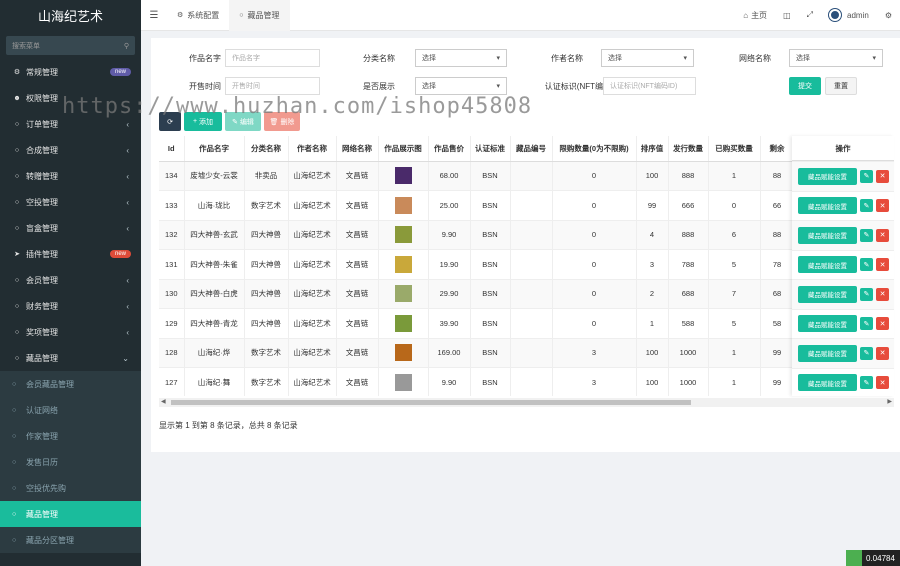  What do you see at coordinates (272, 86) in the screenshot?
I see `open-time-input: 开售时间` at bounding box center [272, 86].